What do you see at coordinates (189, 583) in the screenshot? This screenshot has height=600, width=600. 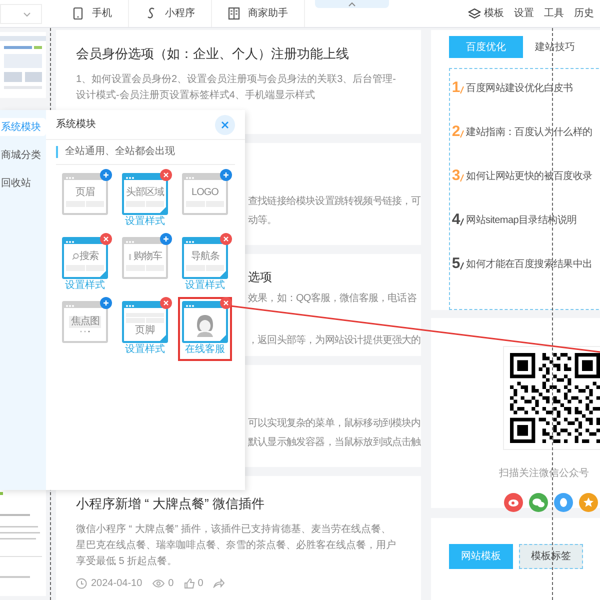 I see `thumbs-up-icon` at bounding box center [189, 583].